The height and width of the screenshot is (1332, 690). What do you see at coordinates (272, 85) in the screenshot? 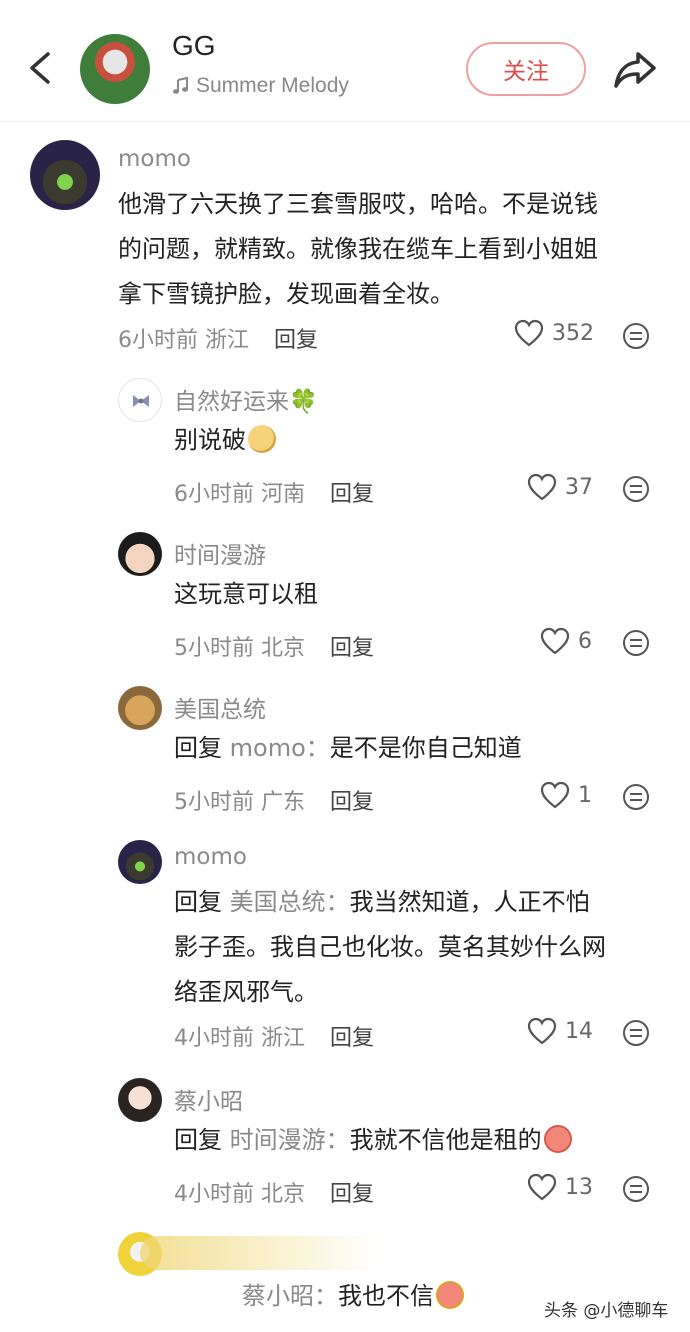
I see `music-title: Summer Melody` at bounding box center [272, 85].